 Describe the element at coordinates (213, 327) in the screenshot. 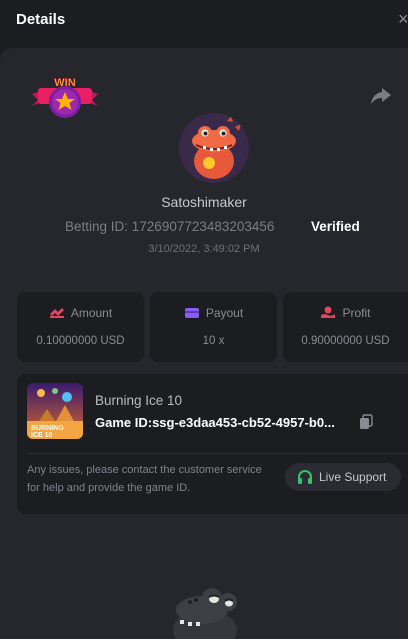

I see `stat-payout: Payout 10 x` at that location.